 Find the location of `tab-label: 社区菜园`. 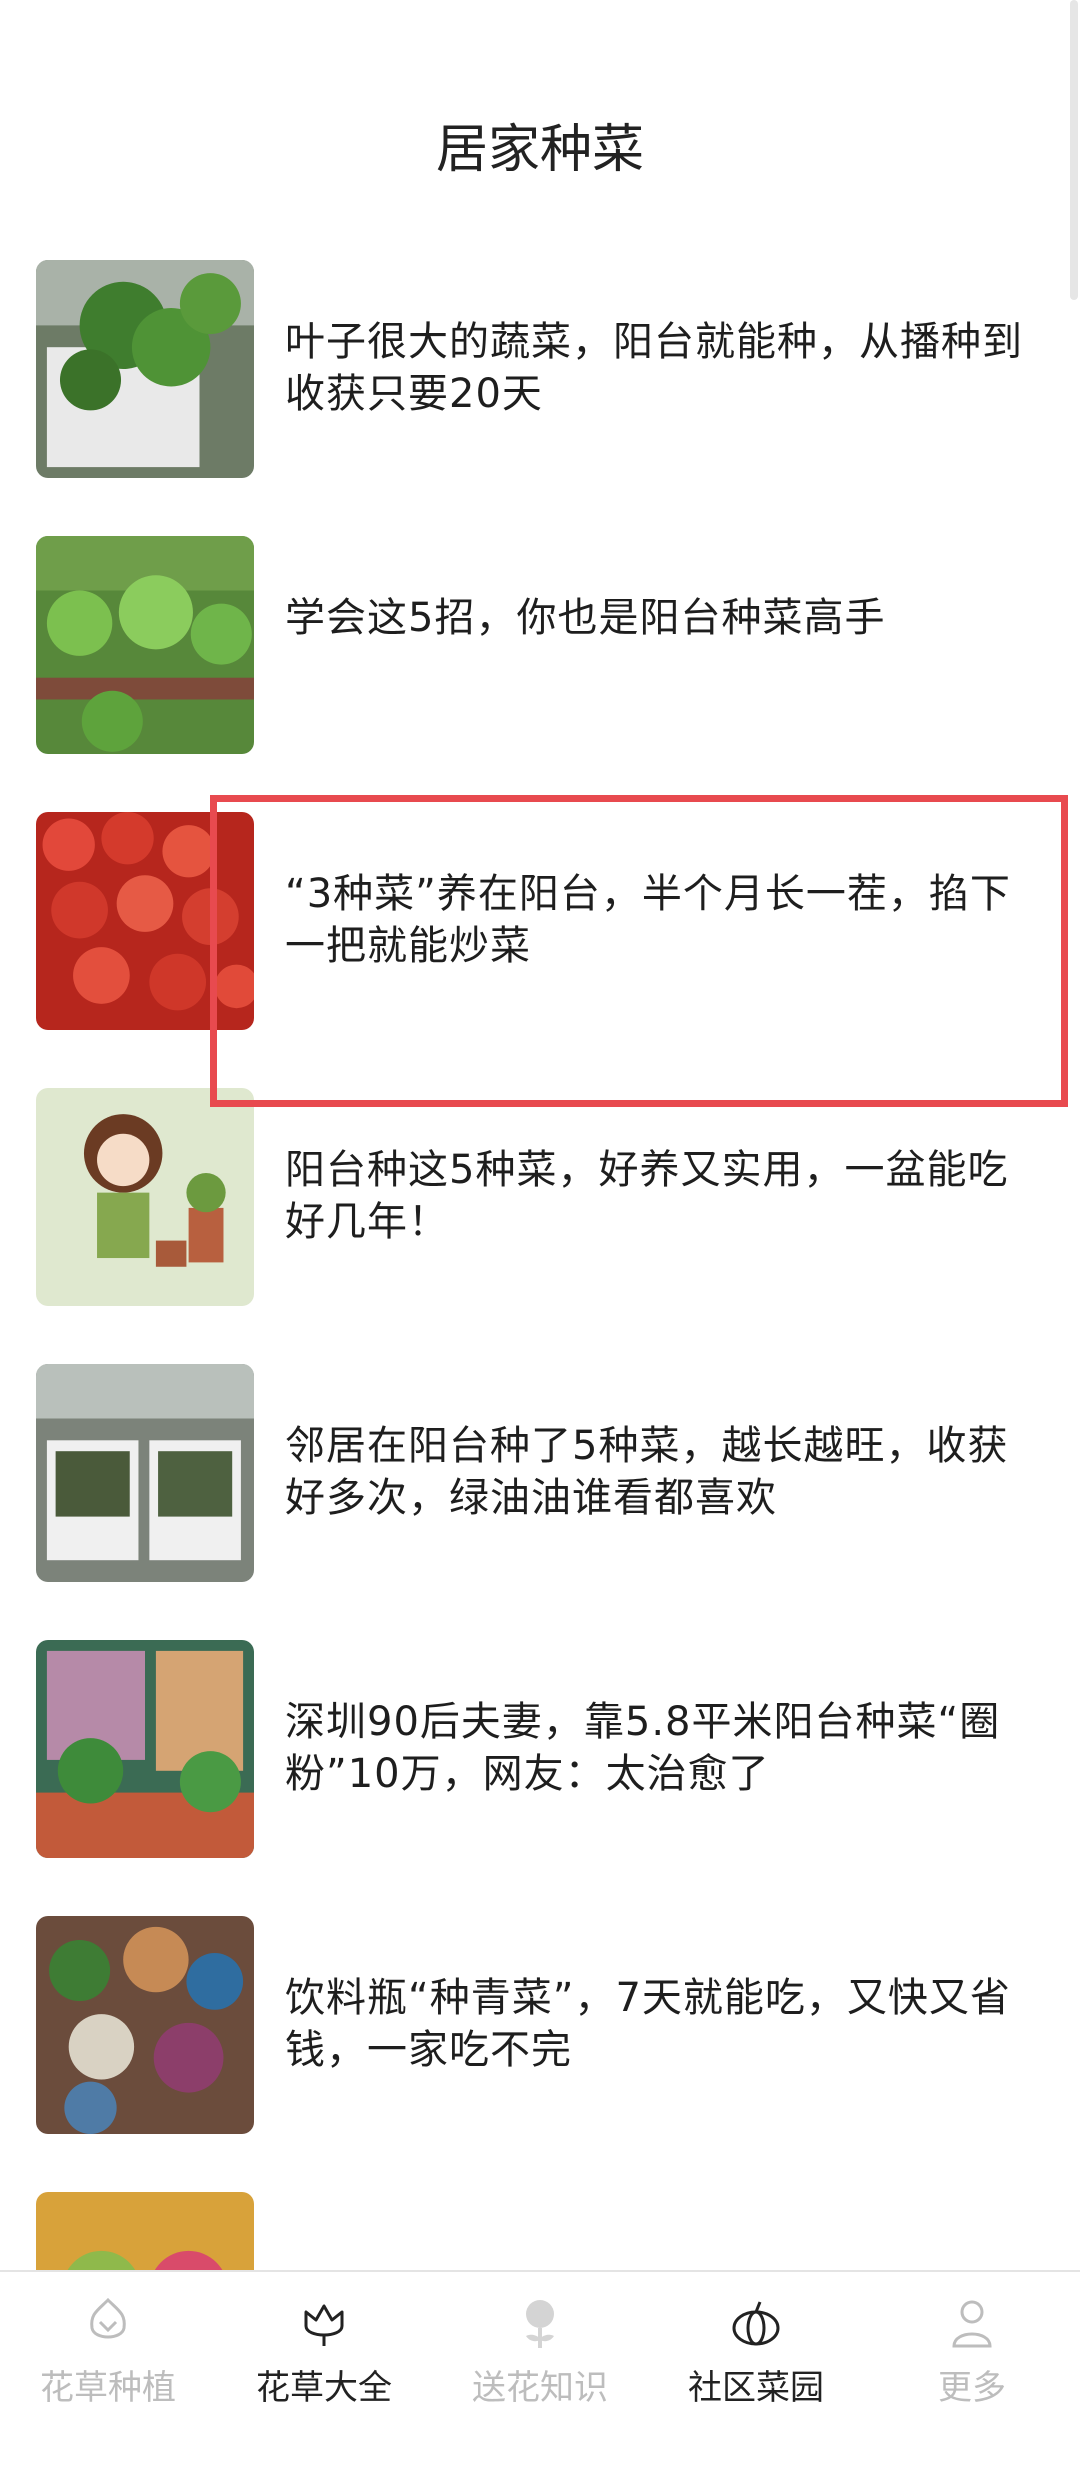

tab-label: 社区菜园 is located at coordinates (756, 2388).